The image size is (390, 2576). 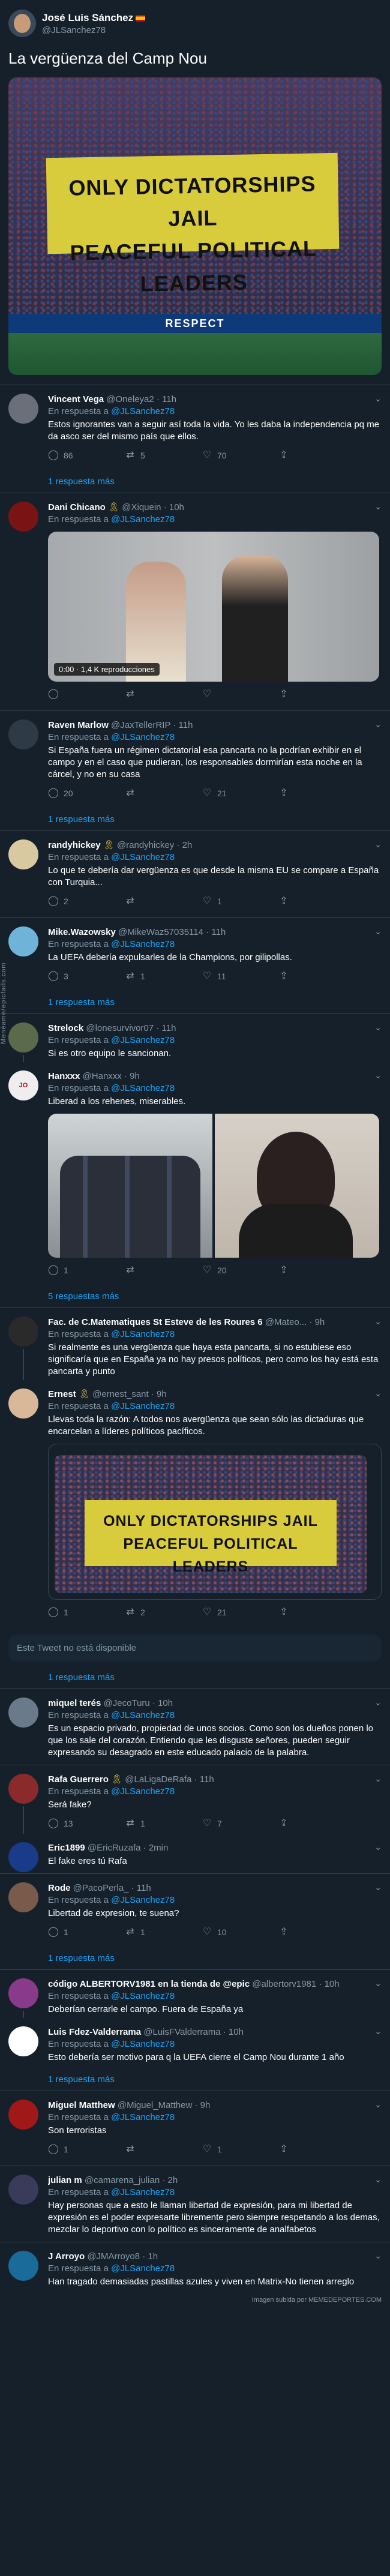 What do you see at coordinates (81, 2105) in the screenshot?
I see `reply-author-name: Miguel Matthew` at bounding box center [81, 2105].